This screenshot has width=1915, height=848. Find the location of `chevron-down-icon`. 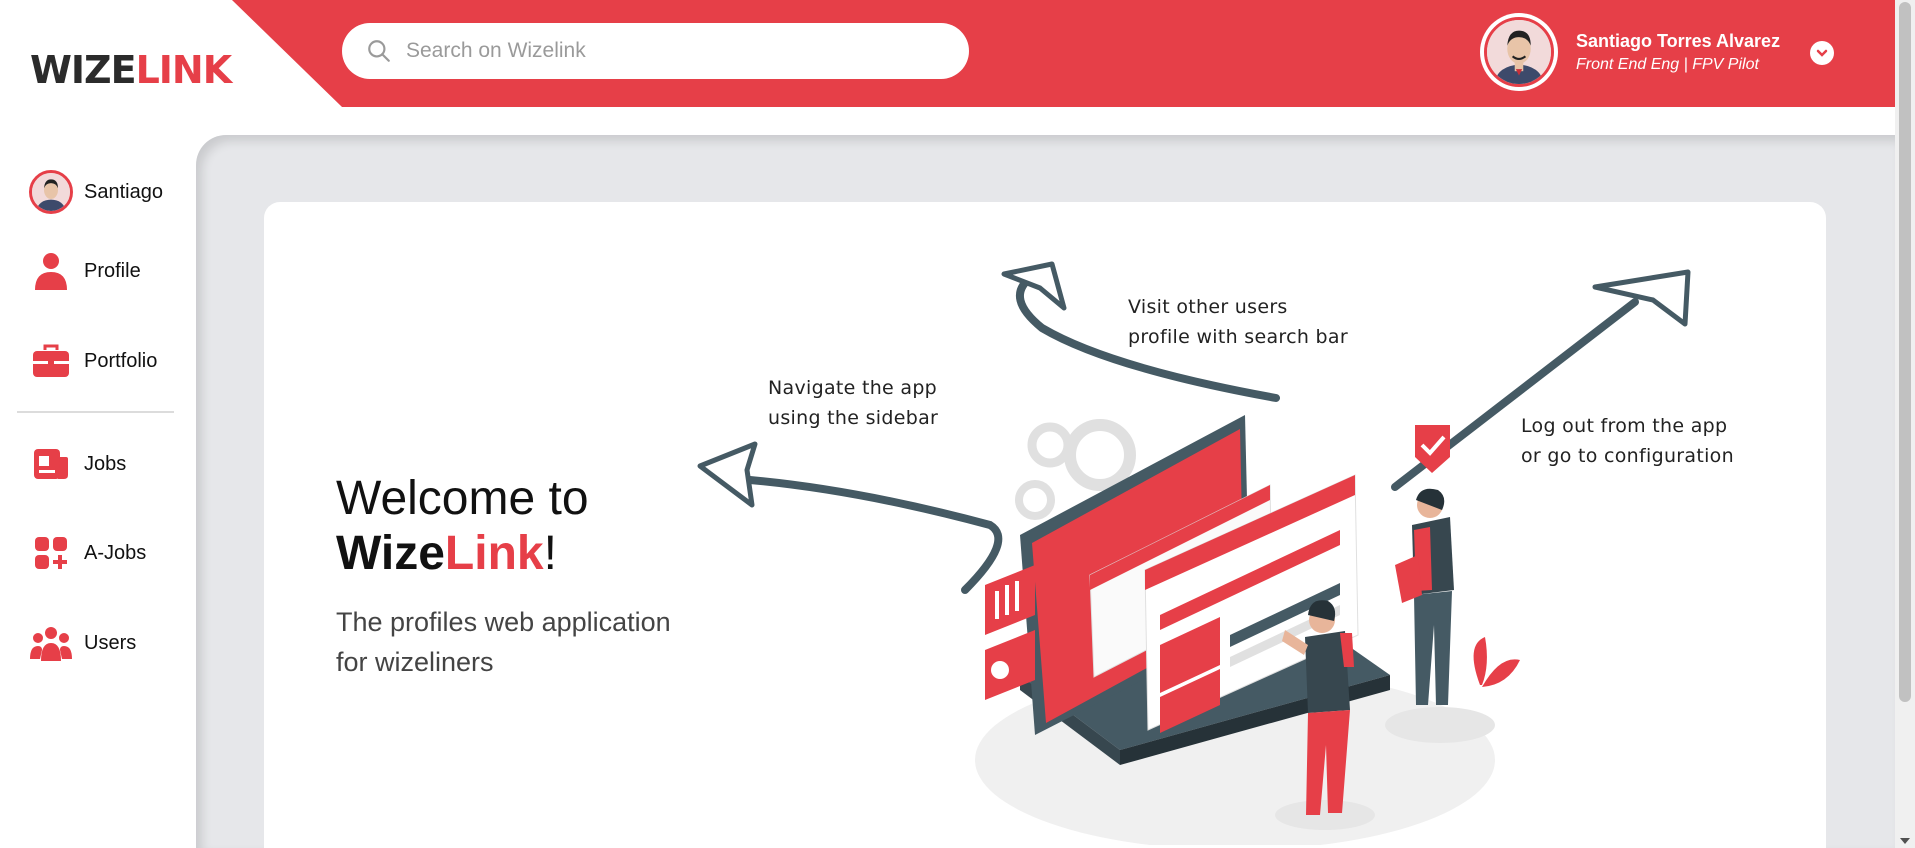

chevron-down-icon is located at coordinates (1822, 53).